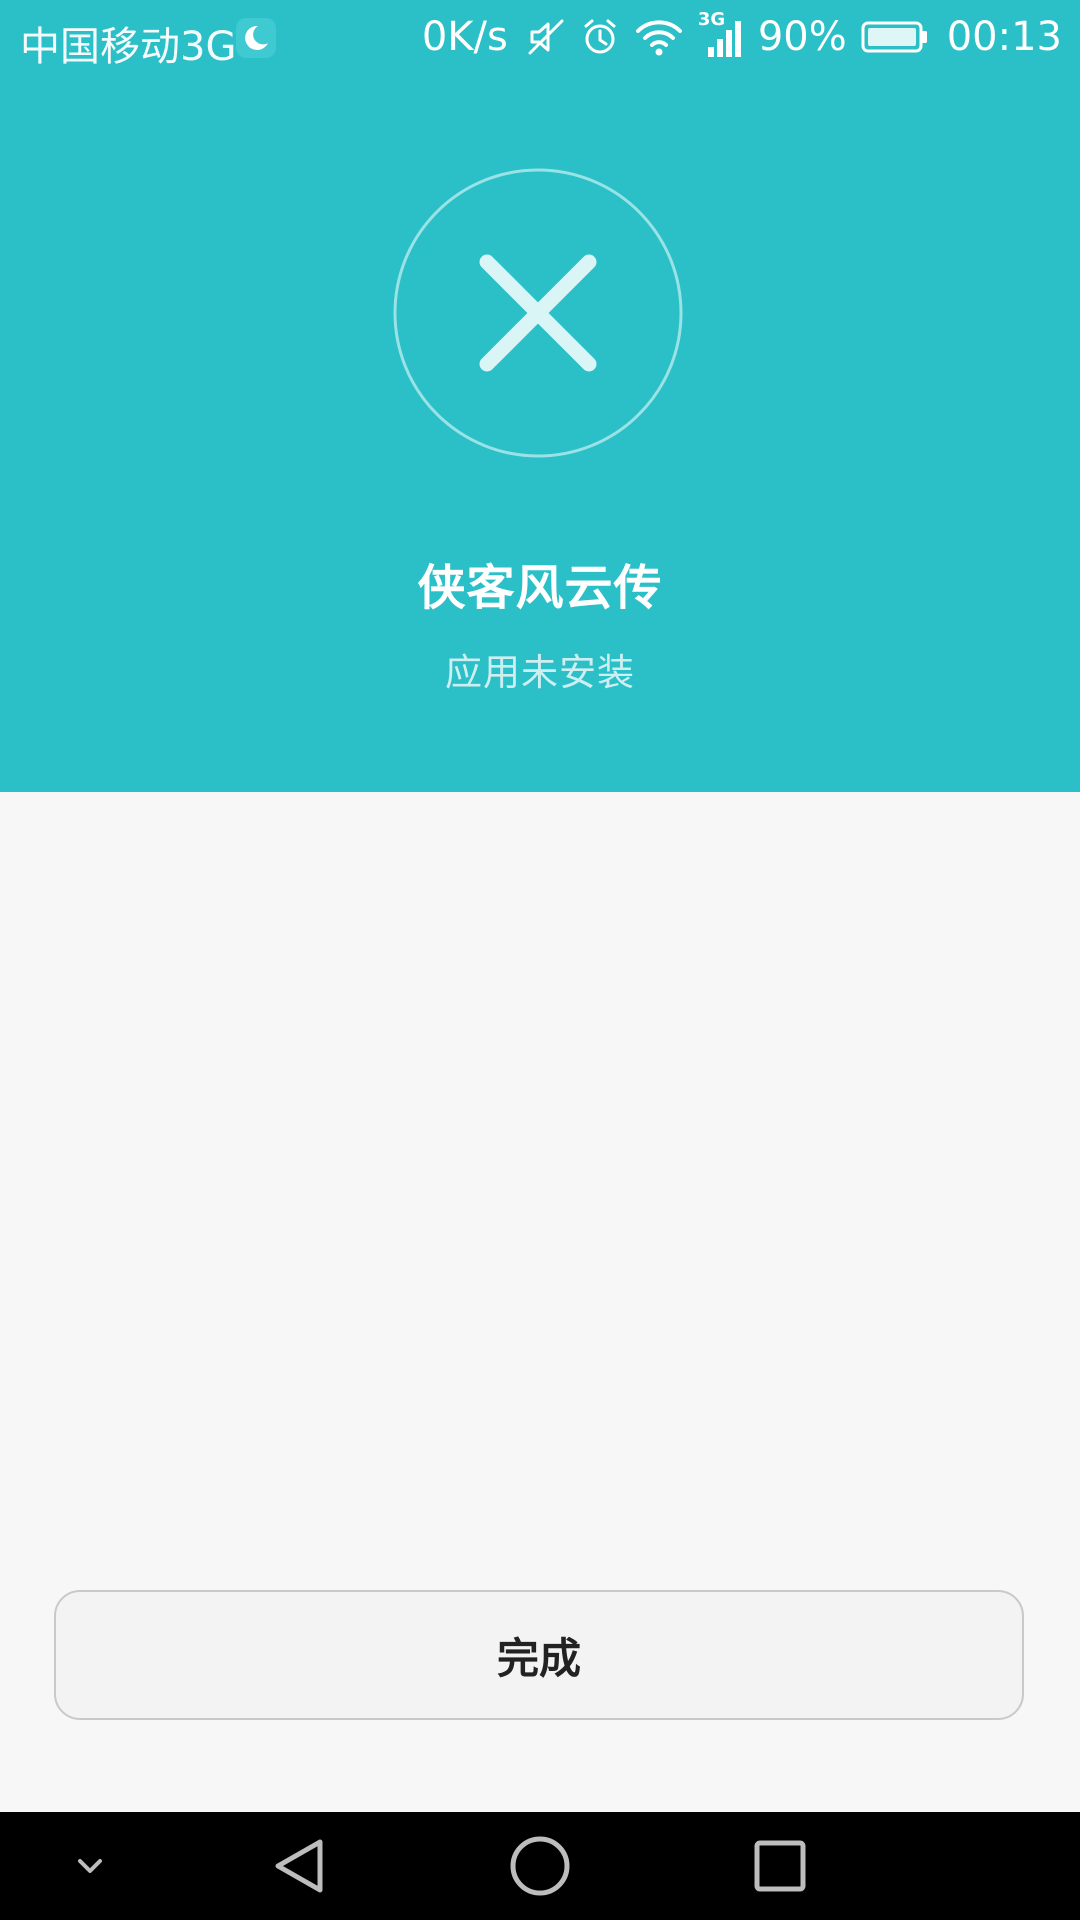 The image size is (1080, 1920). I want to click on status-bar: 中国移动3G 0K/s 3G 90% 00:13, so click(540, 38).